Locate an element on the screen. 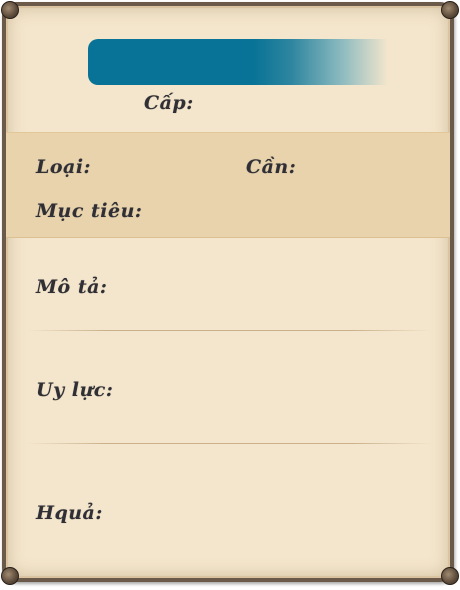  type-label: Loại: is located at coordinates (64, 167).